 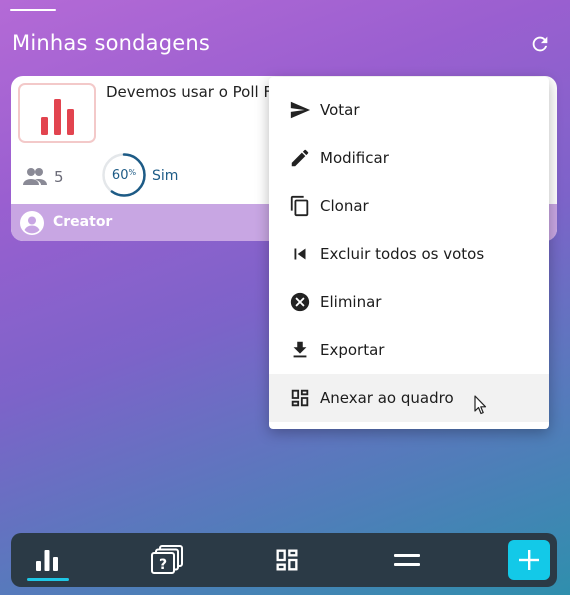 What do you see at coordinates (344, 206) in the screenshot?
I see `menu-item-label: Clonar` at bounding box center [344, 206].